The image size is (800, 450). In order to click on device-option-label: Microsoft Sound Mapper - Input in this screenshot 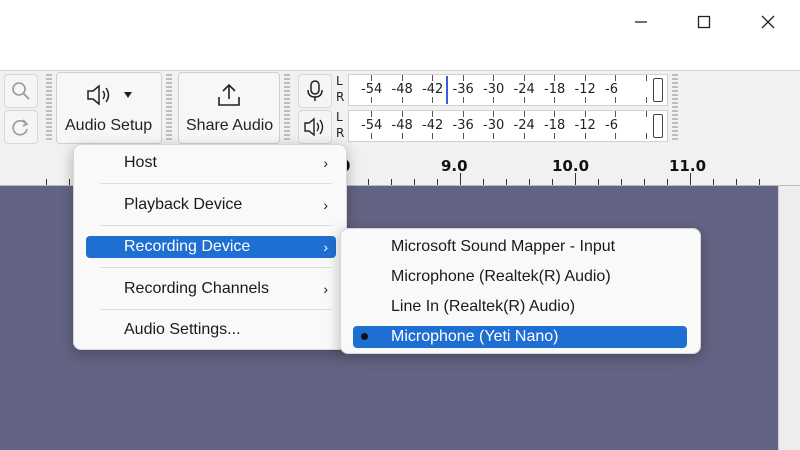, I will do `click(503, 246)`.